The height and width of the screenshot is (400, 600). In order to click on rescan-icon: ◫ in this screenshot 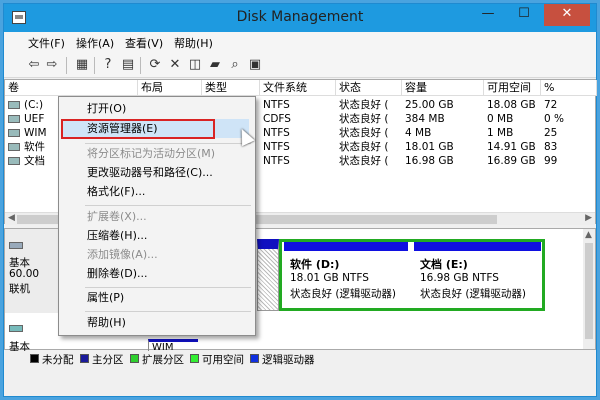, I will do `click(195, 65)`.